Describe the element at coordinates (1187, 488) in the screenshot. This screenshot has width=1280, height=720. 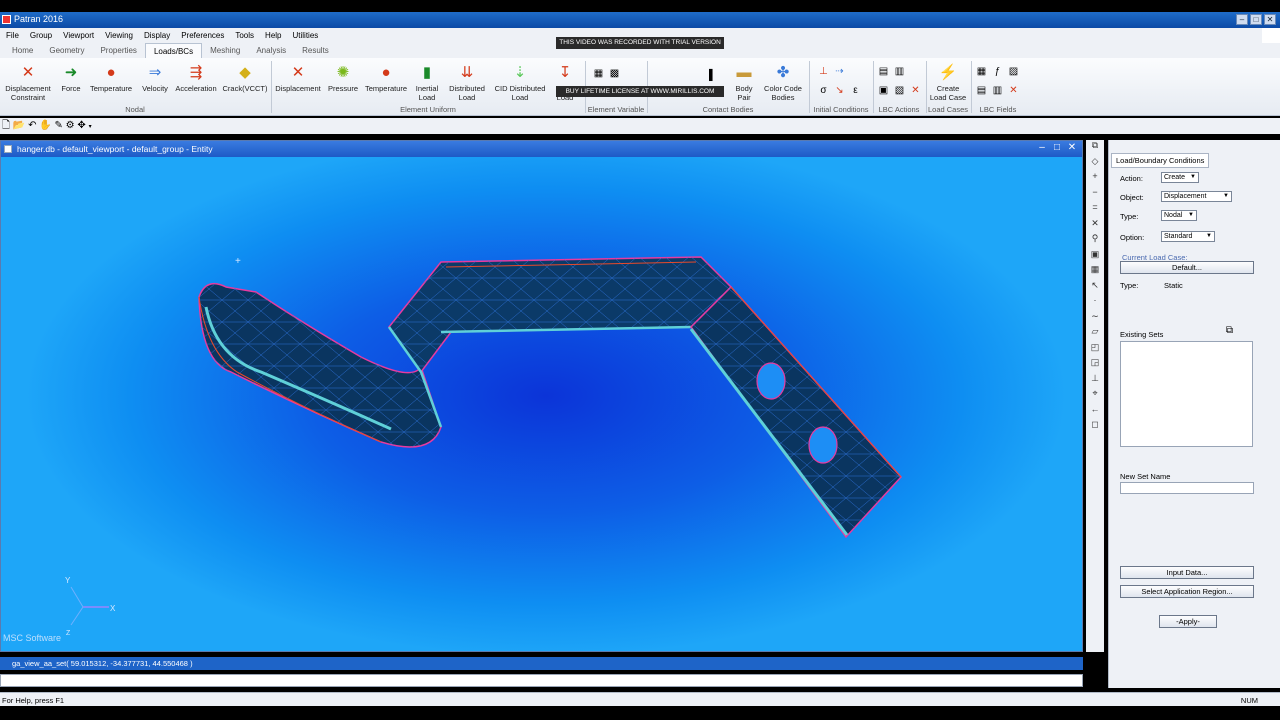
I see `new-set-name-input` at that location.